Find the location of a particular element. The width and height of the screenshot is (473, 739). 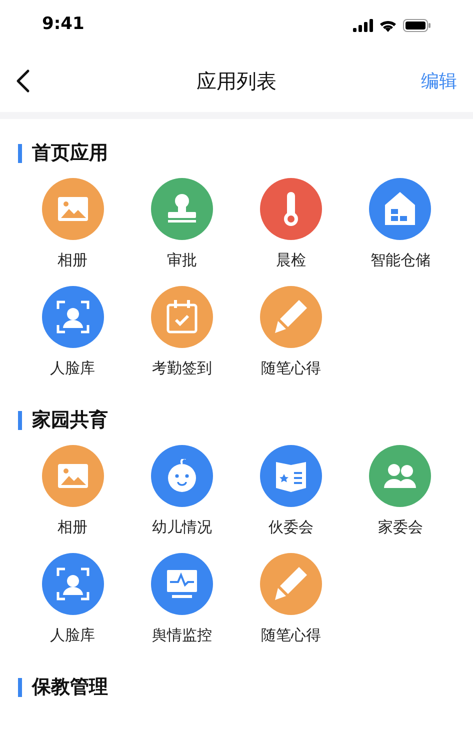

page-title: 应用列表 is located at coordinates (236, 81).